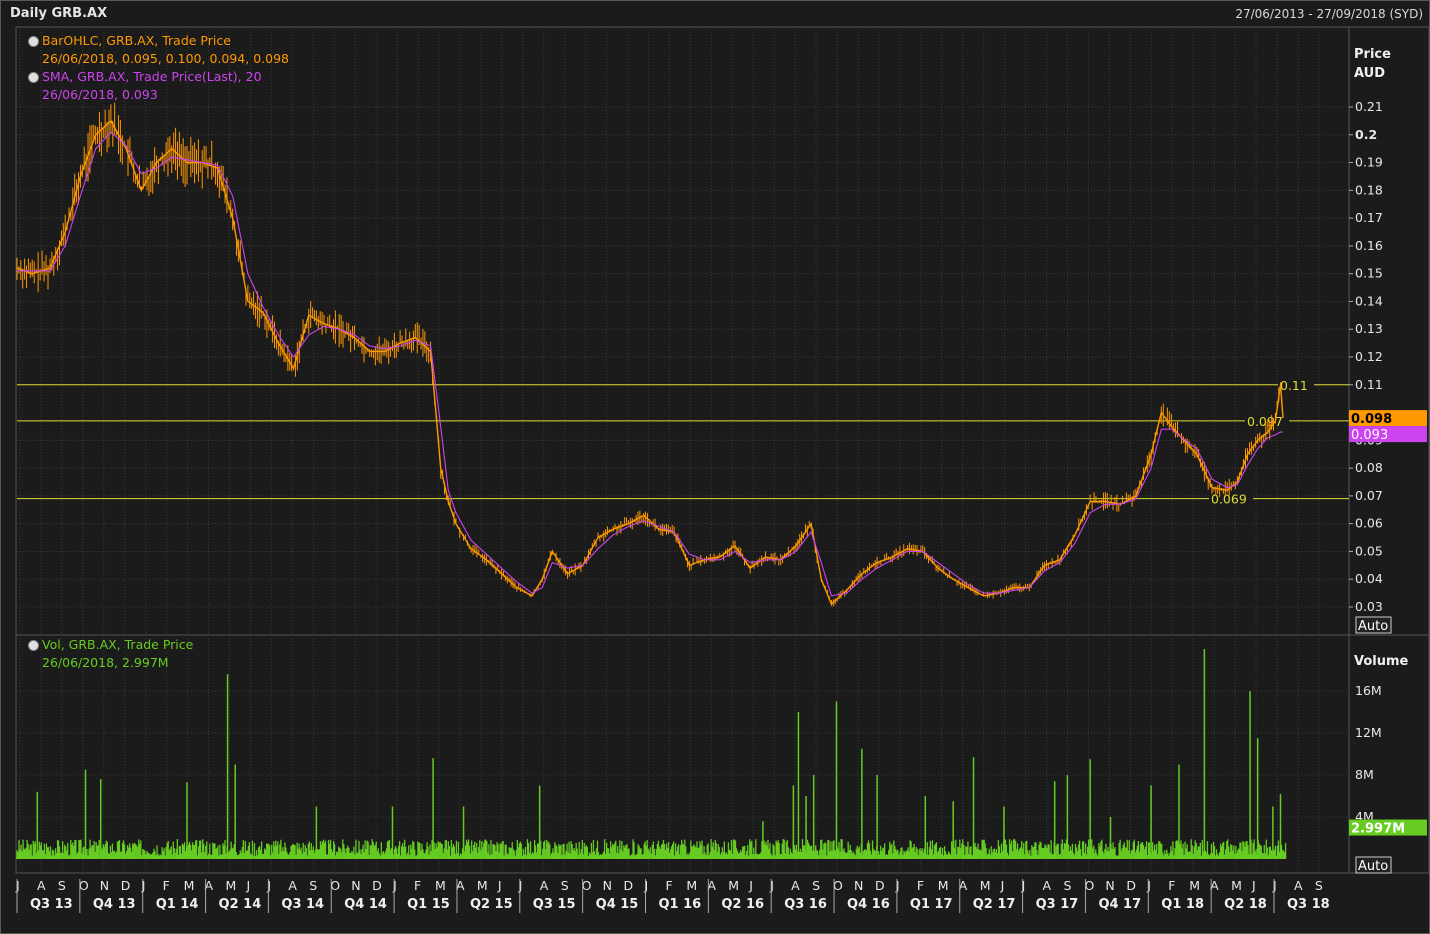  I want to click on quarter-label: Q2 15, so click(491, 904).